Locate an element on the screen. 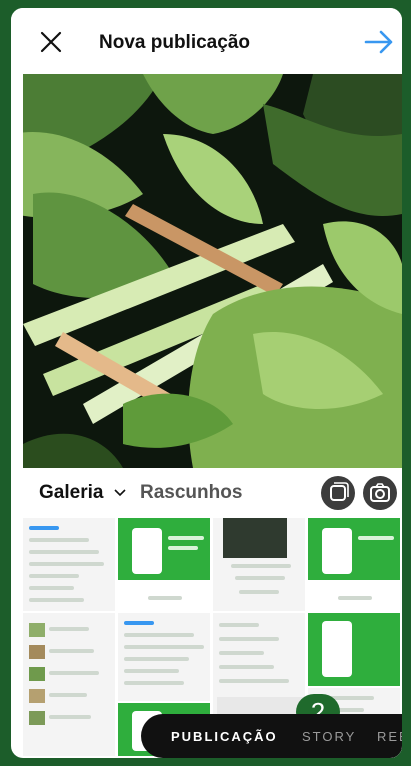  drafts-tab: Rascunhos is located at coordinates (191, 493).